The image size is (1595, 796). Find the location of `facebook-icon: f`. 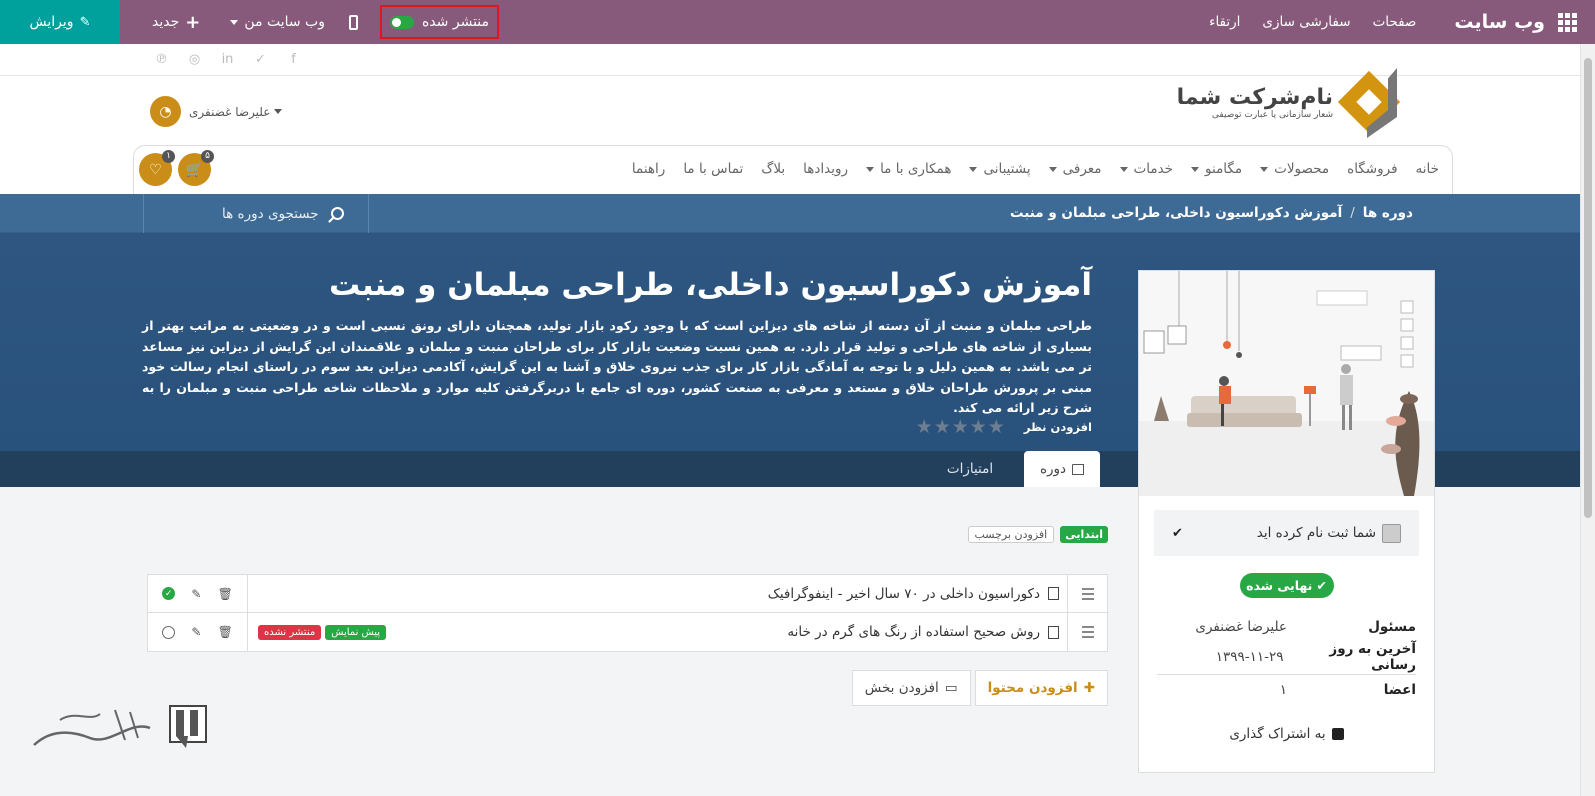

facebook-icon: f is located at coordinates (293, 59).